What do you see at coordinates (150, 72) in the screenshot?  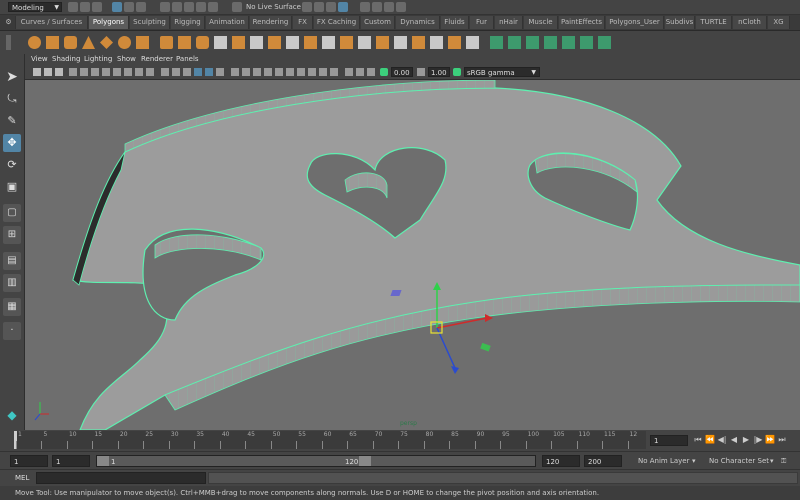 I see `safe-title-icon` at bounding box center [150, 72].